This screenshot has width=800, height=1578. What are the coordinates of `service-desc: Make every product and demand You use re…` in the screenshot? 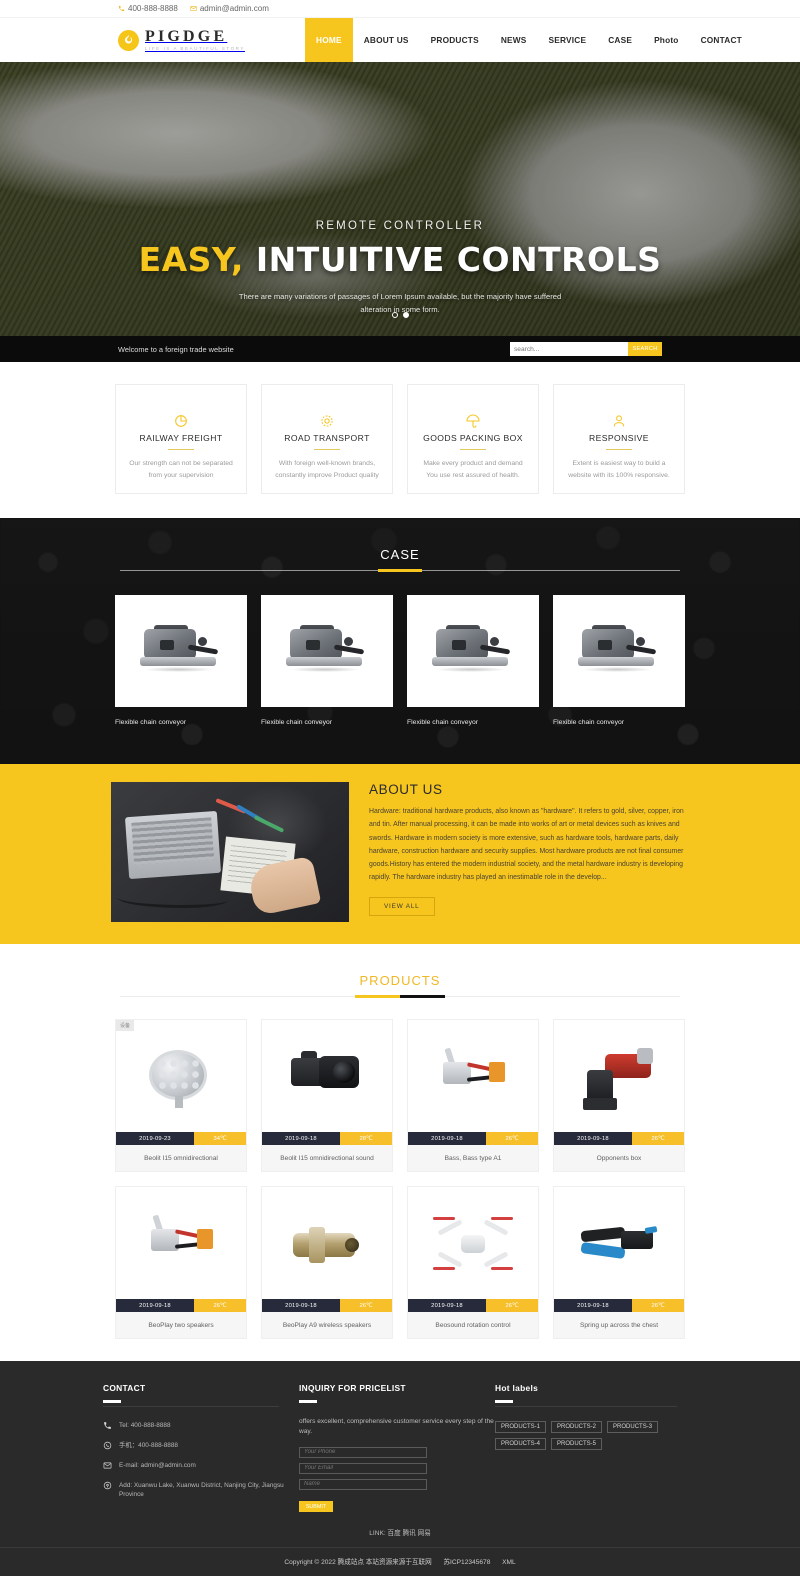 It's located at (473, 469).